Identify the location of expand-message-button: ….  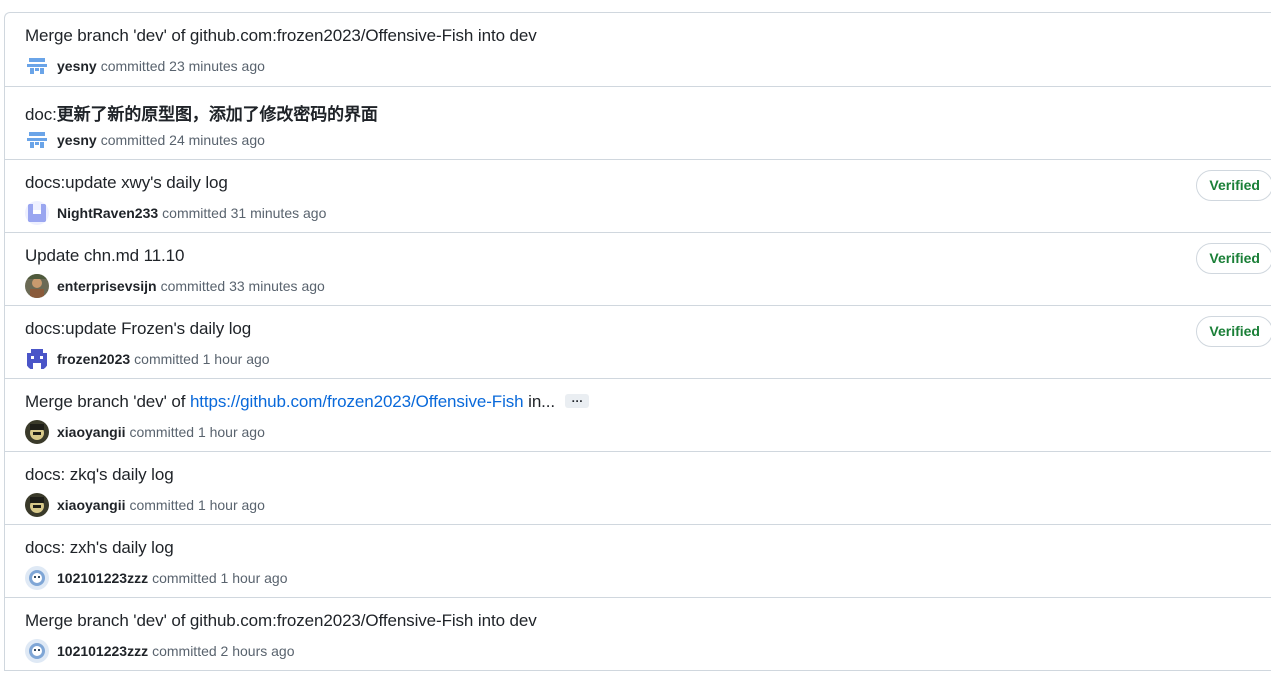
(577, 400).